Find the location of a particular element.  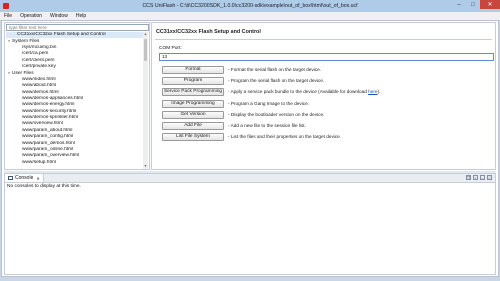

download-link: here is located at coordinates (372, 91).